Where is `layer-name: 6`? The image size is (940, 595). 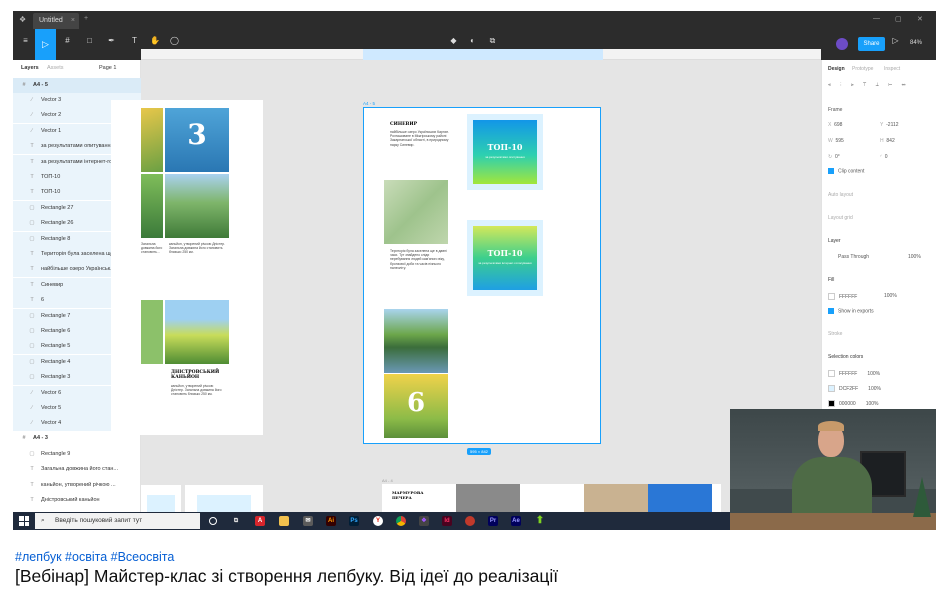 layer-name: 6 is located at coordinates (43, 300).